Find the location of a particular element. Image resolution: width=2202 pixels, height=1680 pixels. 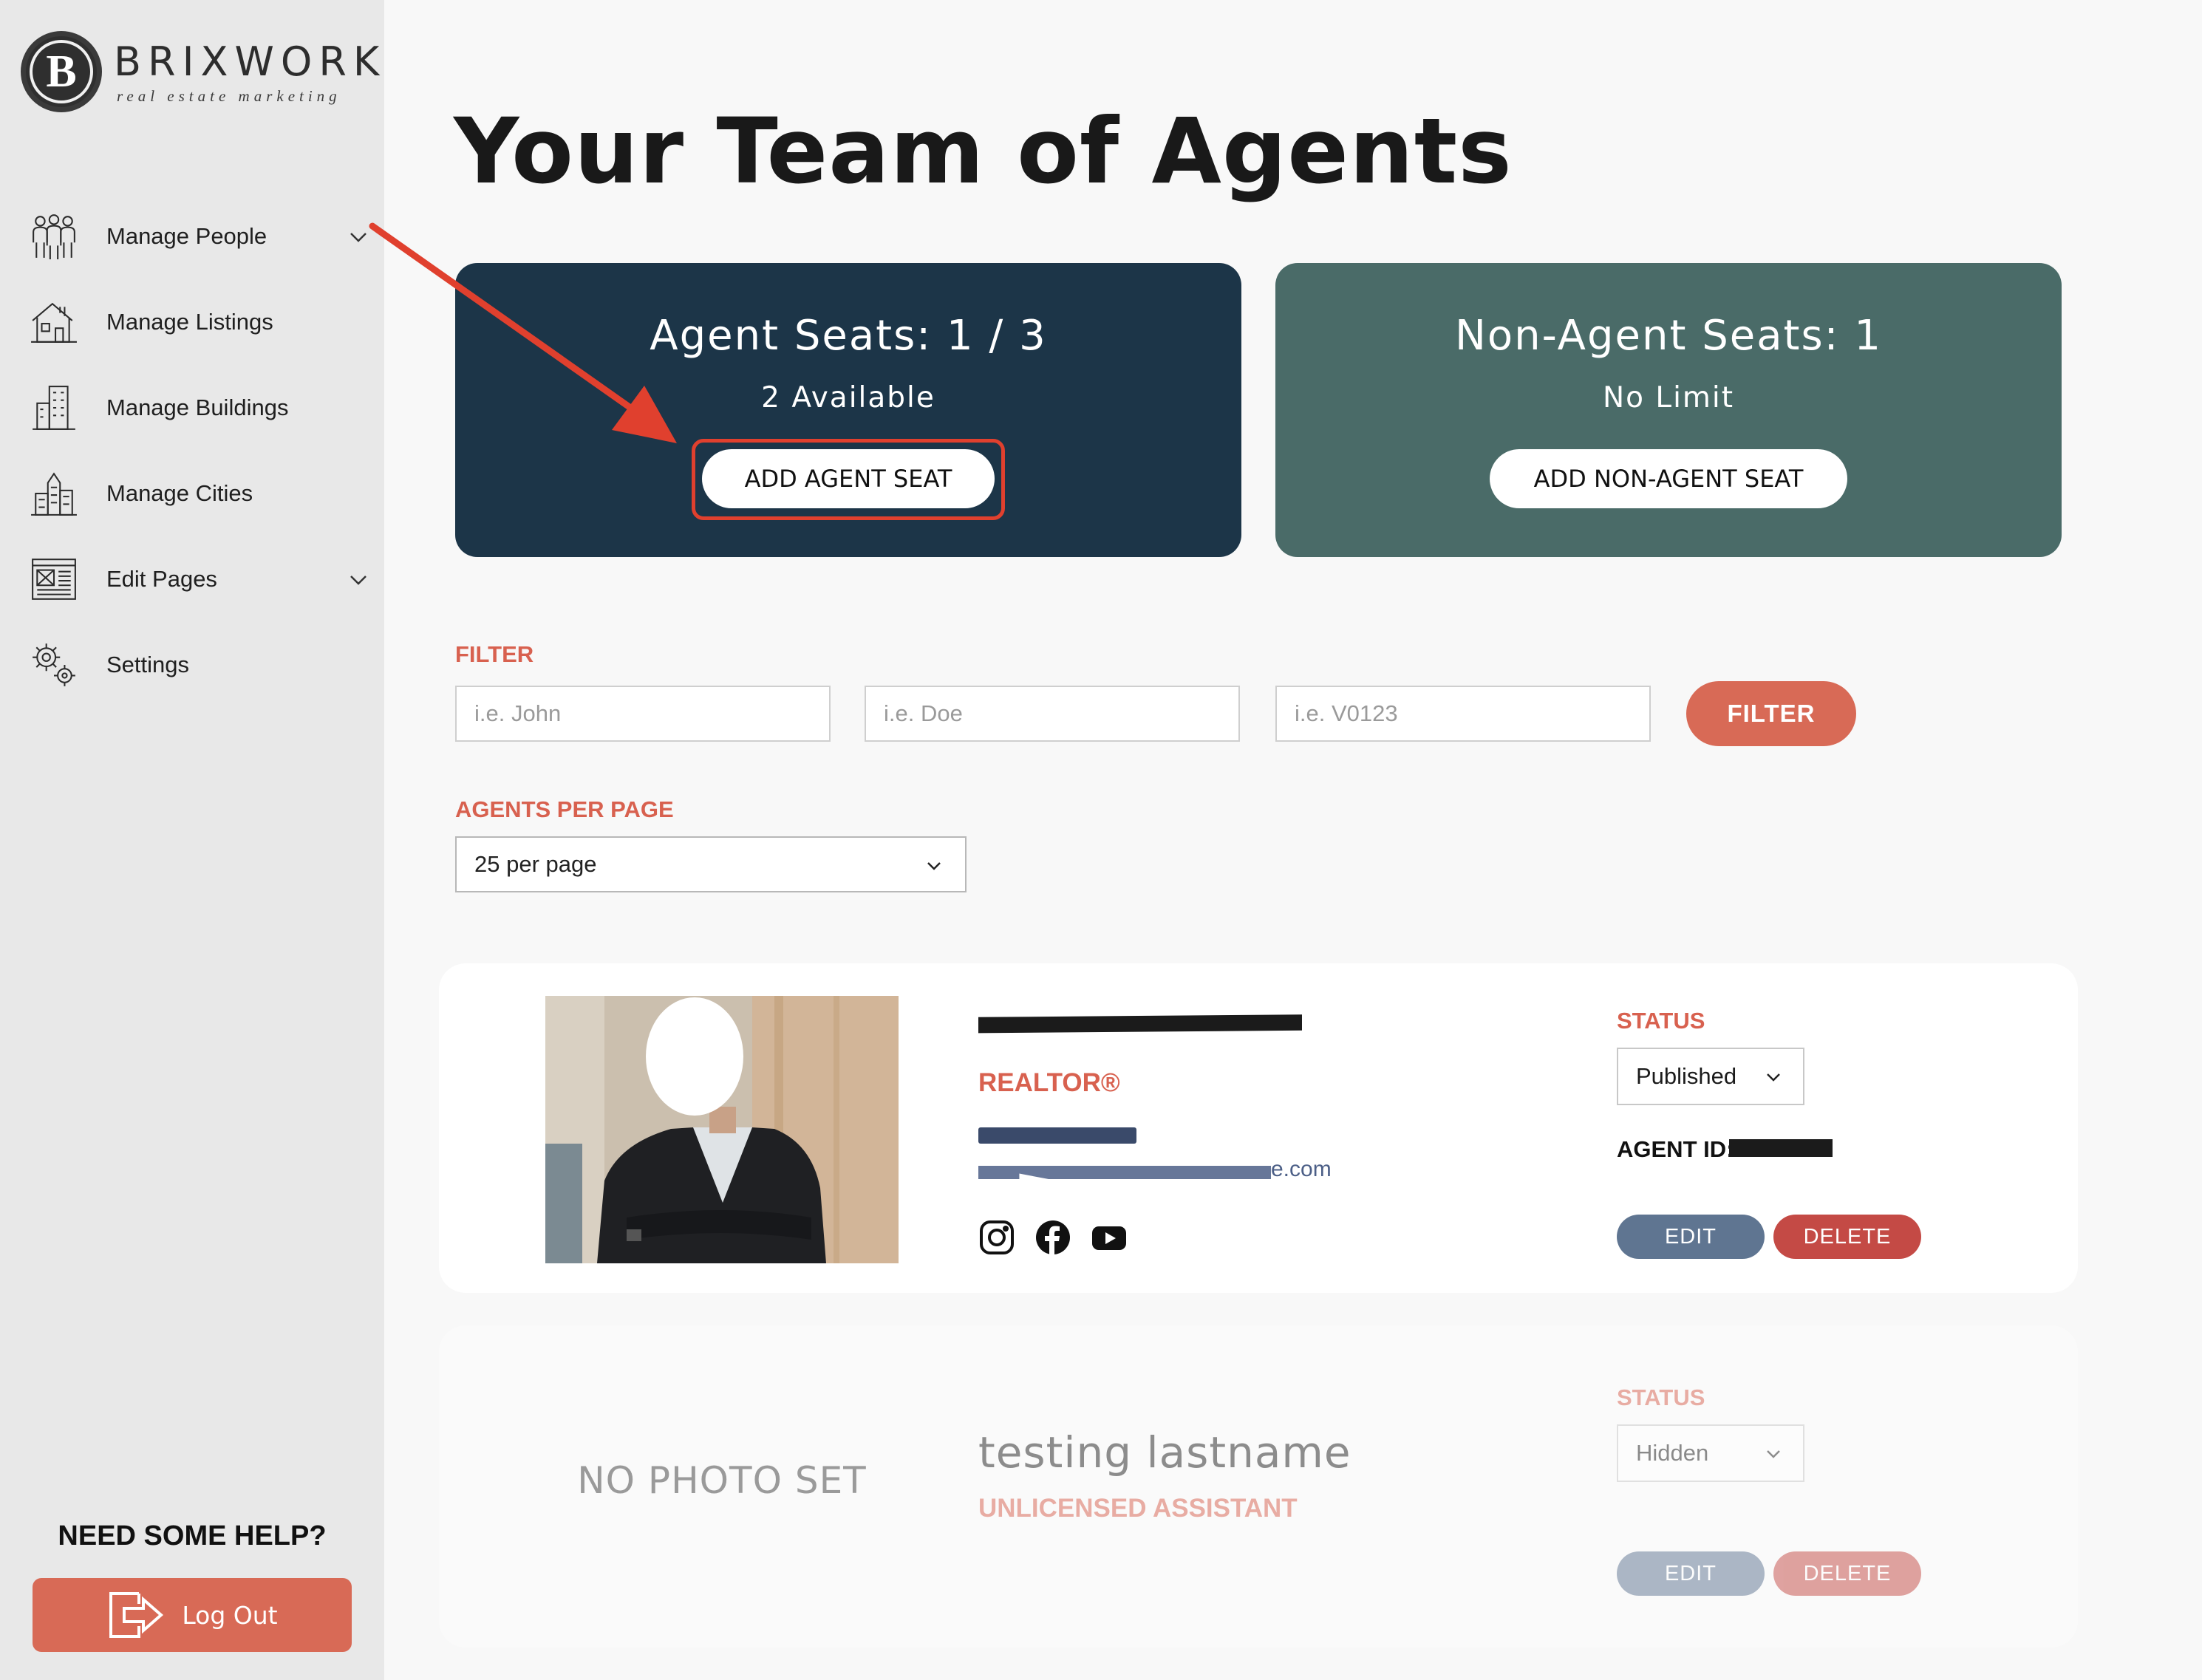

youtube-icon is located at coordinates (1109, 1237).